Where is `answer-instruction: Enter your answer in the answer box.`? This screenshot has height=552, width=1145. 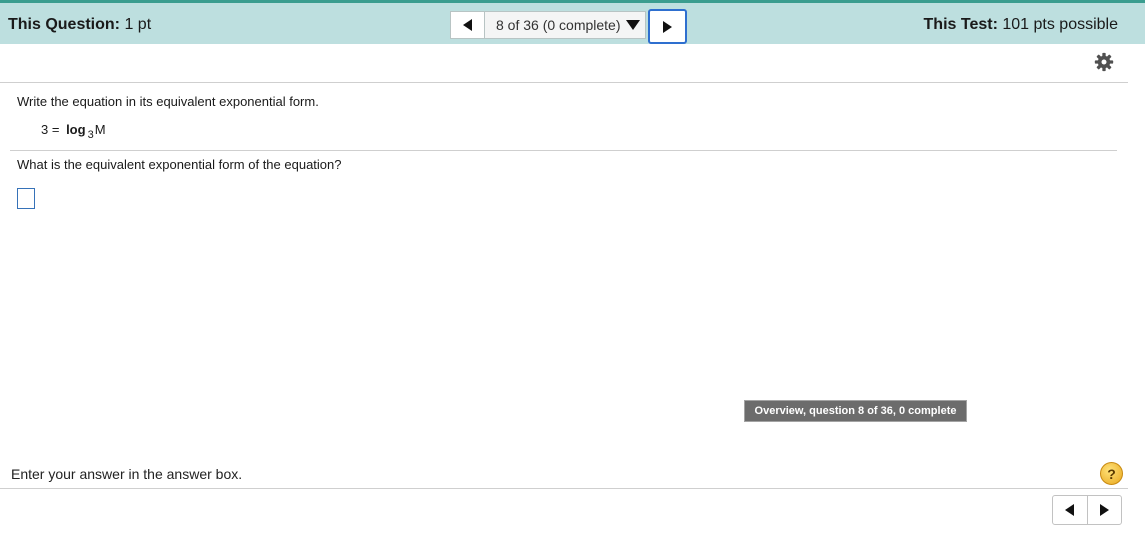
answer-instruction: Enter your answer in the answer box. is located at coordinates (127, 474).